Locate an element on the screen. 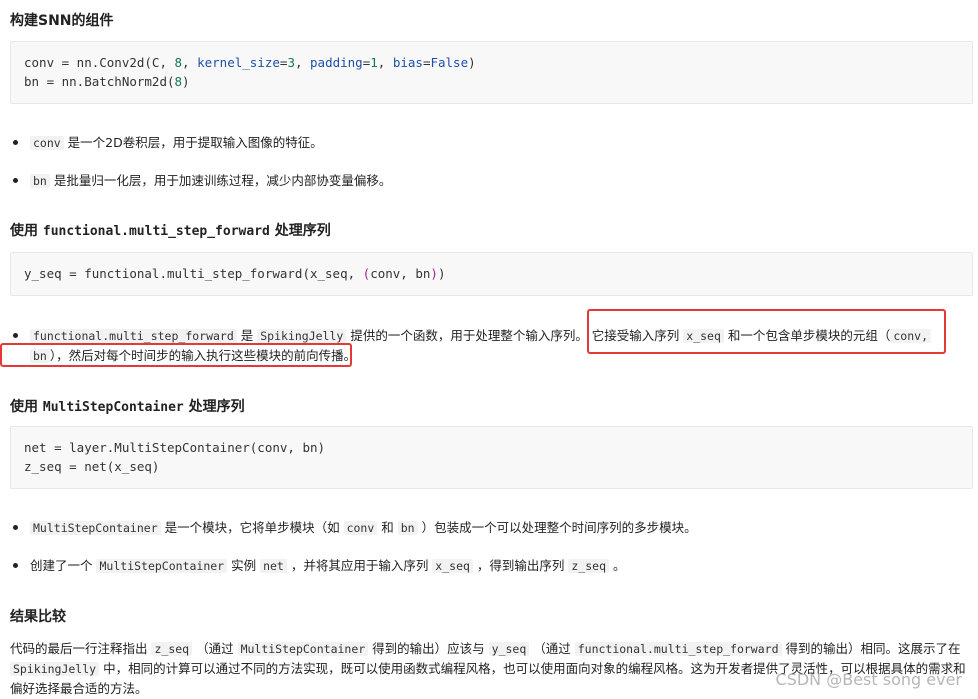  code-text: bn = nn.BatchNorm2d( is located at coordinates (99, 81).